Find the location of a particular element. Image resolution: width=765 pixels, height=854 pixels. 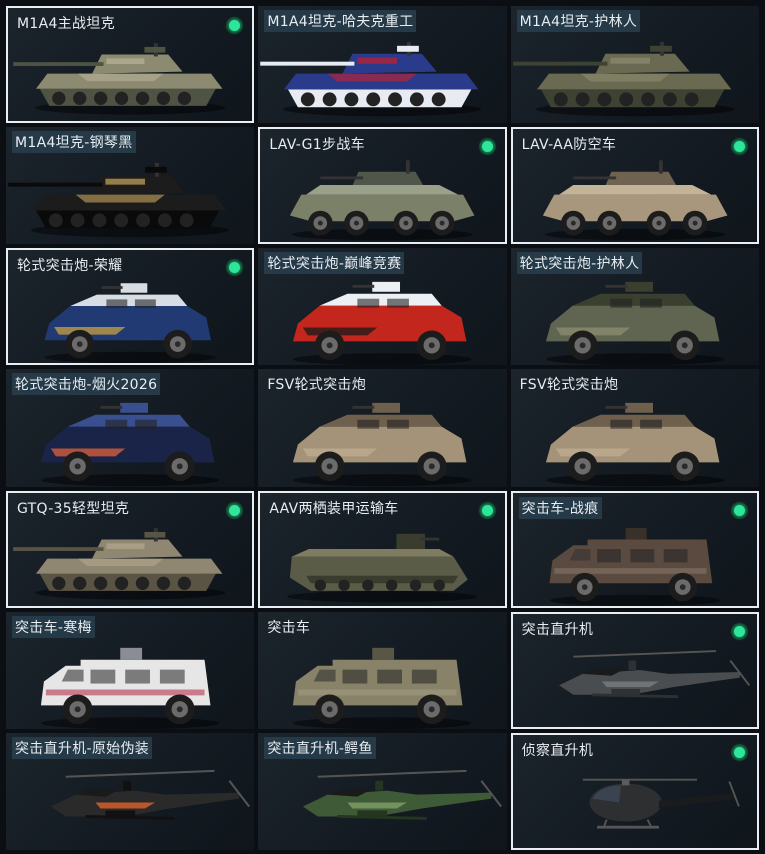

vehicle-card: 突击车 is located at coordinates (382, 670).